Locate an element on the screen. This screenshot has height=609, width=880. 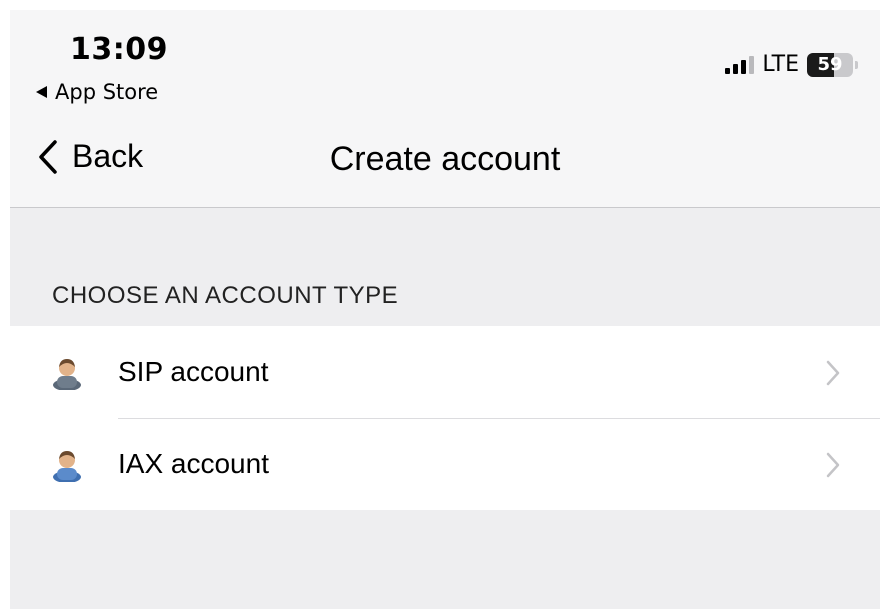
iax-account-label: IAX account is located at coordinates (193, 463).